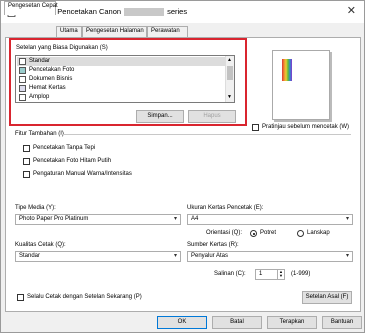 This screenshot has height=333, width=365. Describe the element at coordinates (51, 79) in the screenshot. I see `list-item-label: Dokumen Bisnis` at that location.